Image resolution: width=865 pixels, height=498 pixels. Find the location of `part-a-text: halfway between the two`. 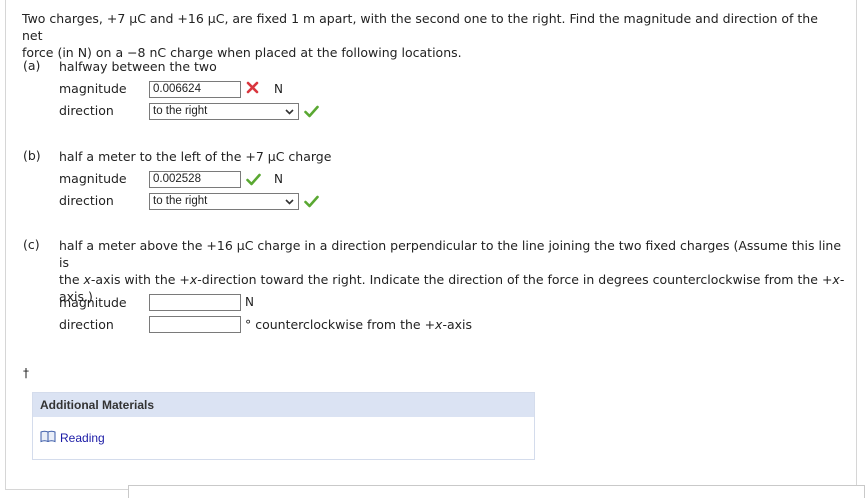

part-a-text: halfway between the two is located at coordinates (138, 66).